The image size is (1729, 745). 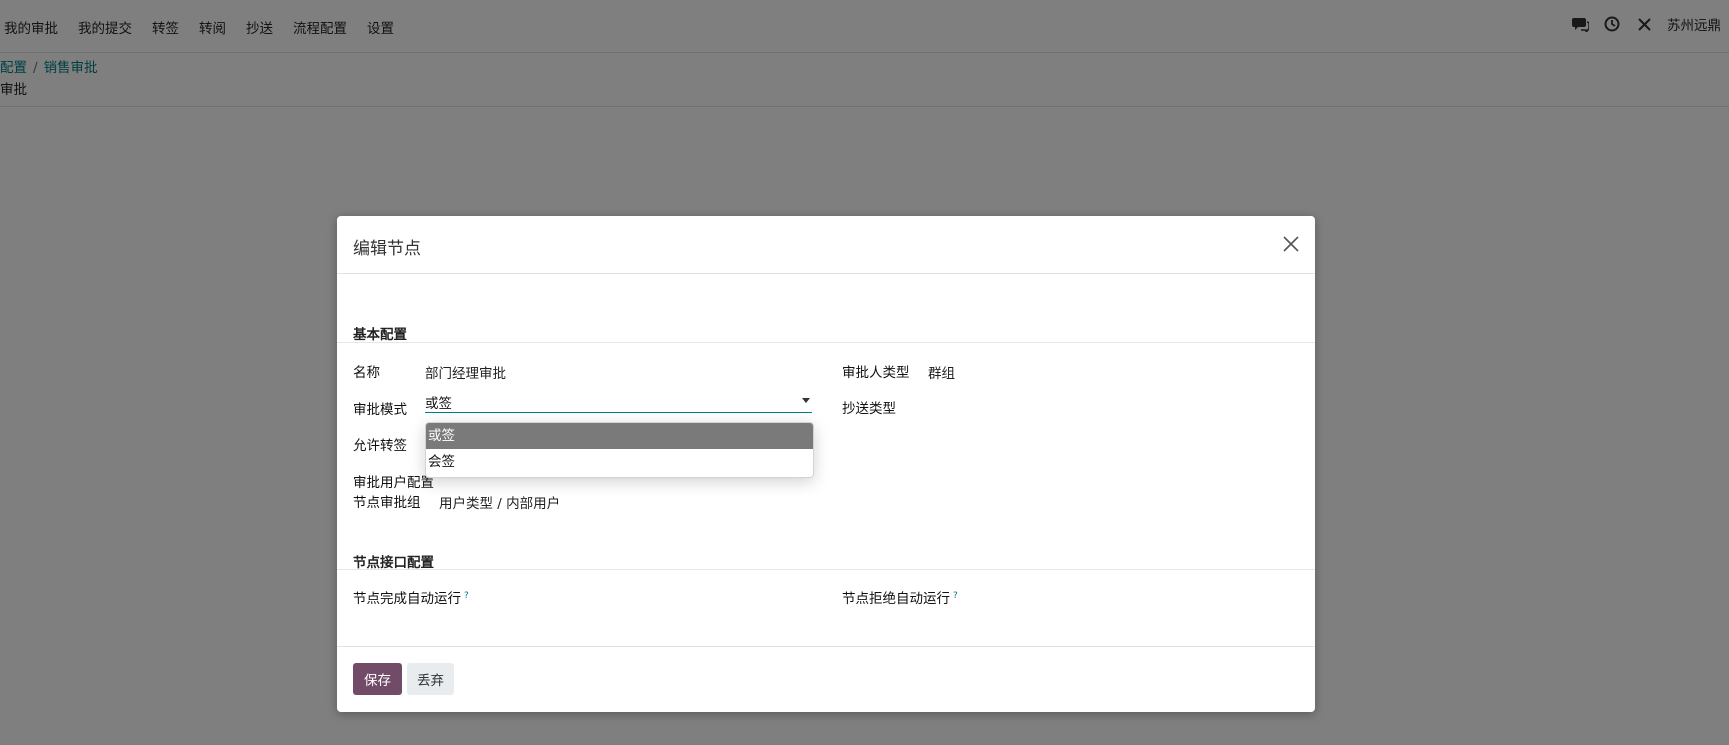 I want to click on approver-type-field: 群组, so click(x=941, y=372).